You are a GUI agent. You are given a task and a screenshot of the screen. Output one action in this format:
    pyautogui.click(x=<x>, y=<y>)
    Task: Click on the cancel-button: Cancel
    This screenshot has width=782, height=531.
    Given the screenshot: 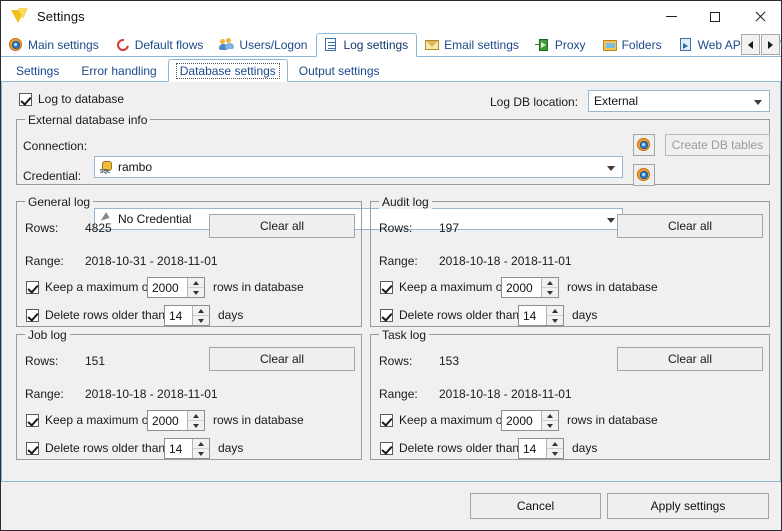 What is the action you would take?
    pyautogui.click(x=535, y=506)
    